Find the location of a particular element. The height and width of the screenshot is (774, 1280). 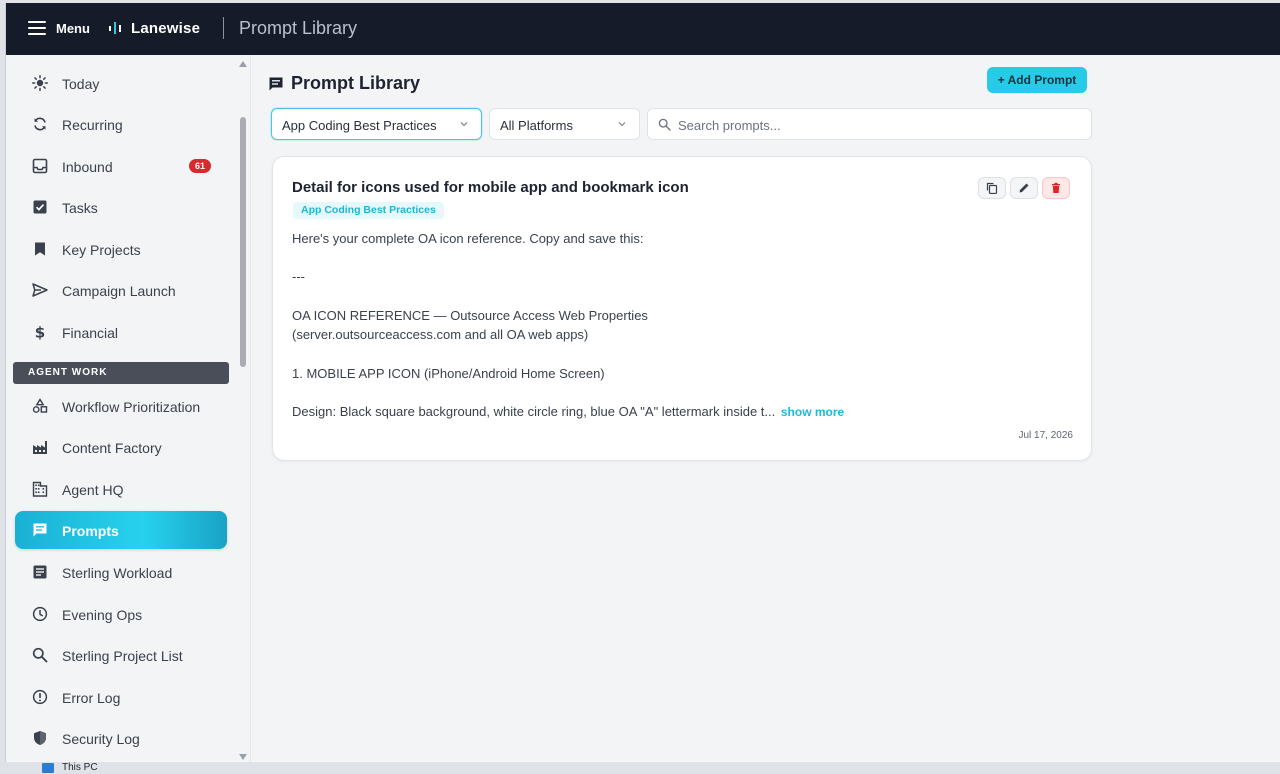

scroll-thumb is located at coordinates (243, 242).